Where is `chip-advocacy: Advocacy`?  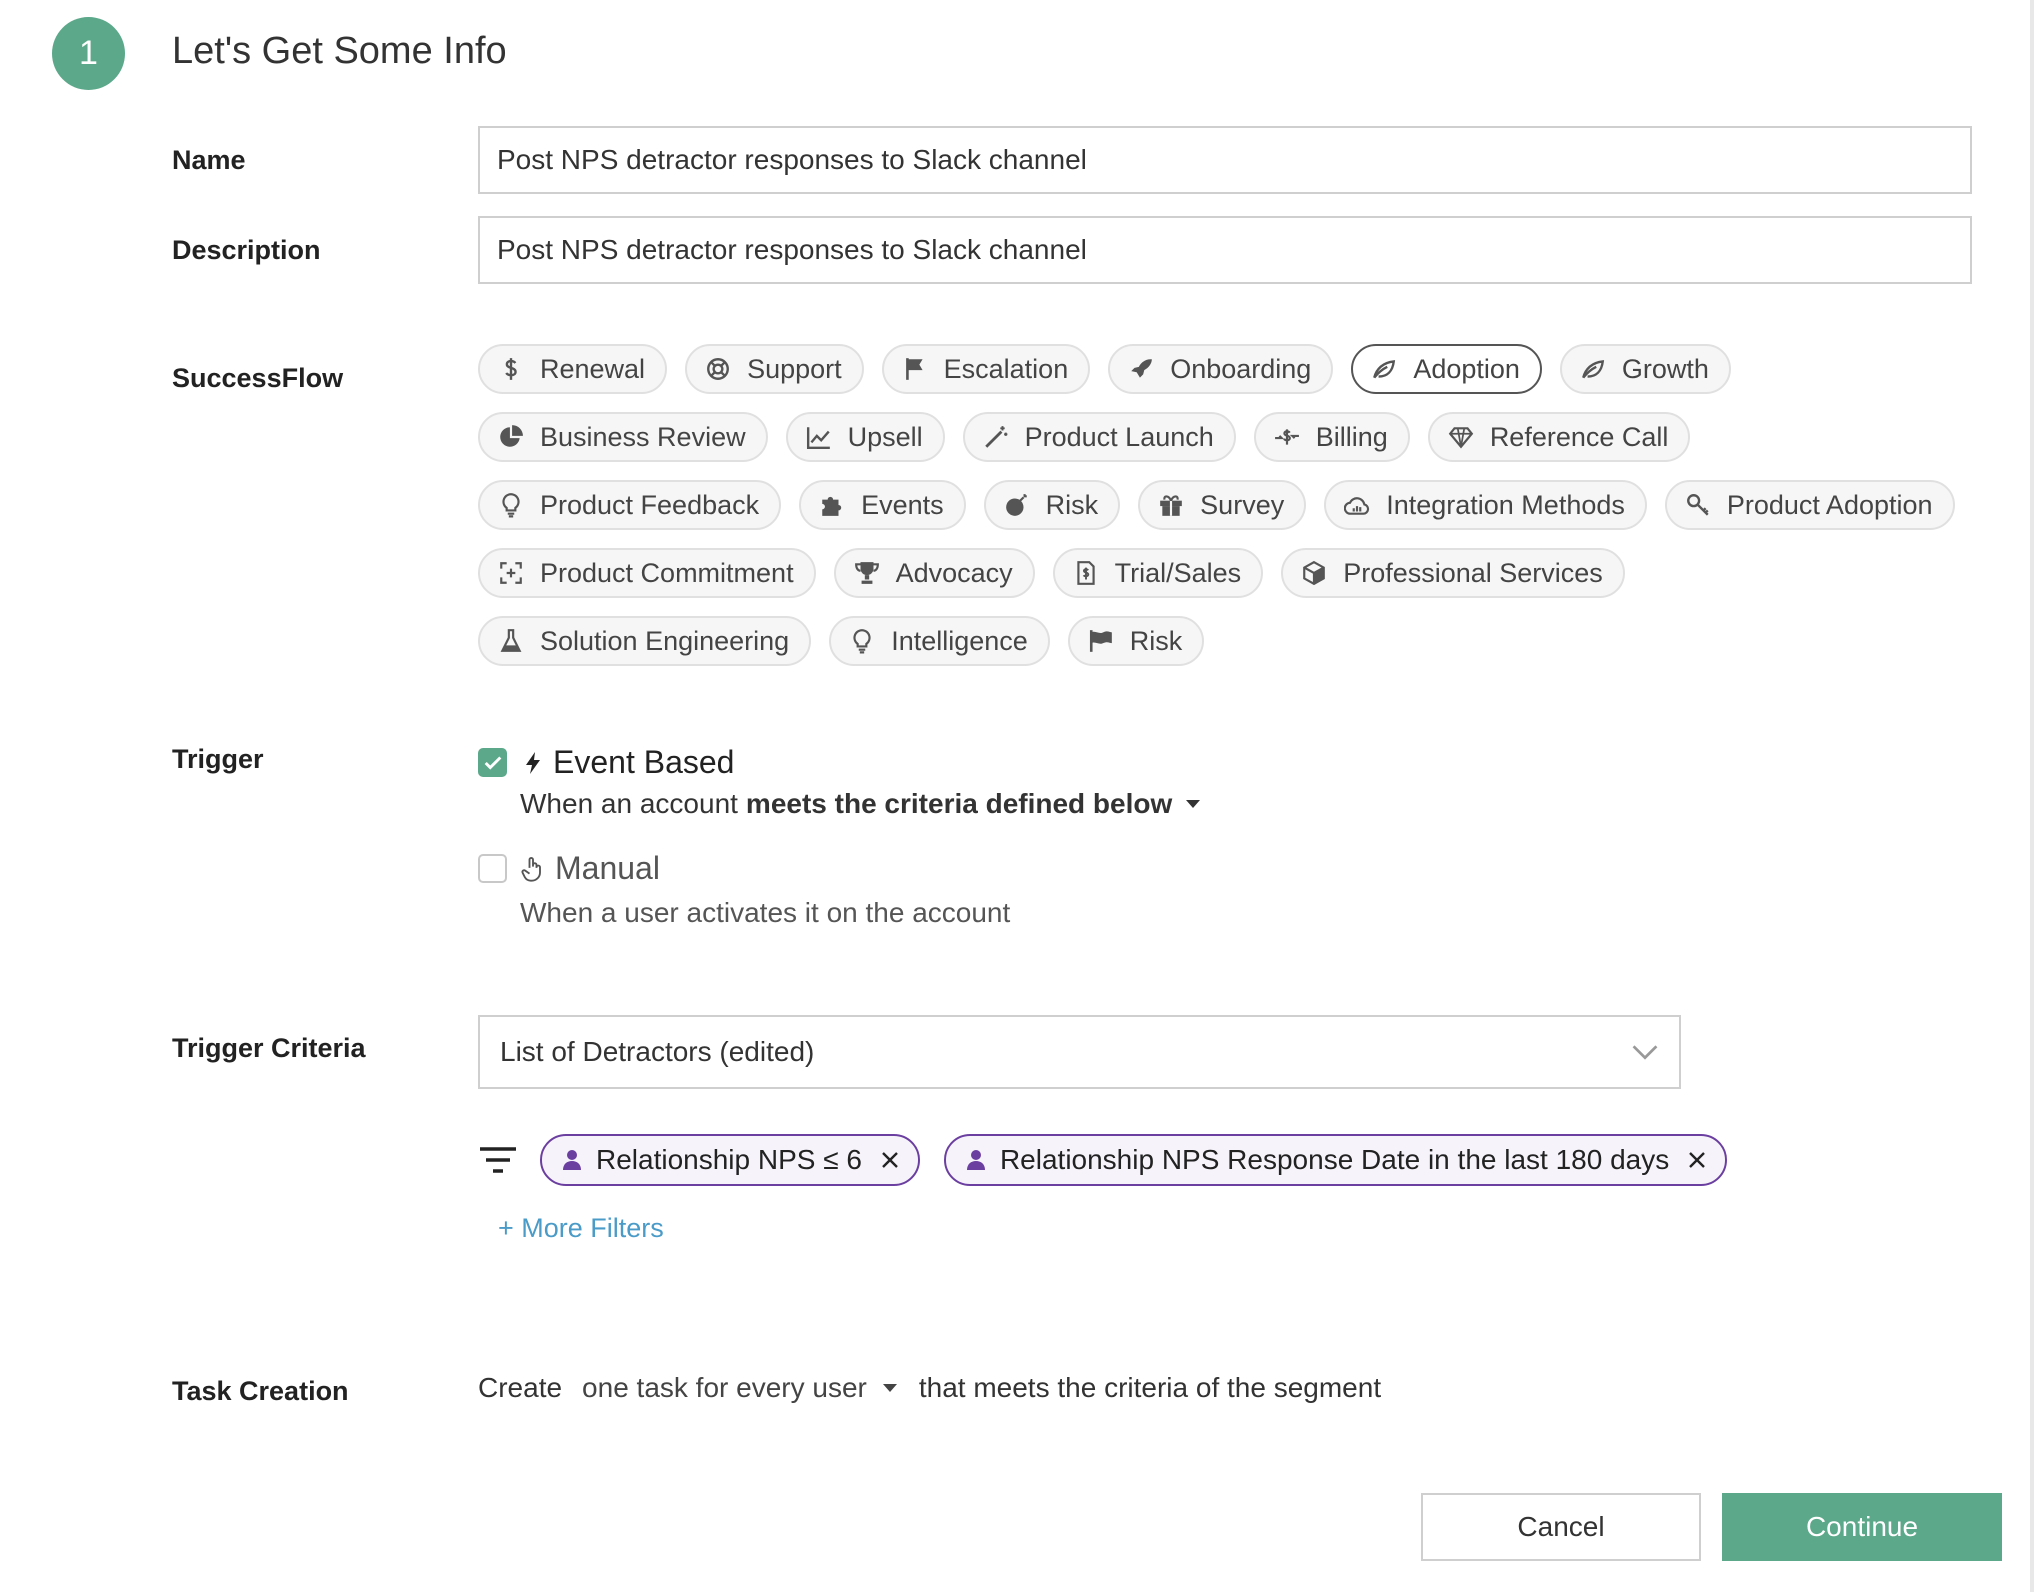
chip-advocacy: Advocacy is located at coordinates (934, 573).